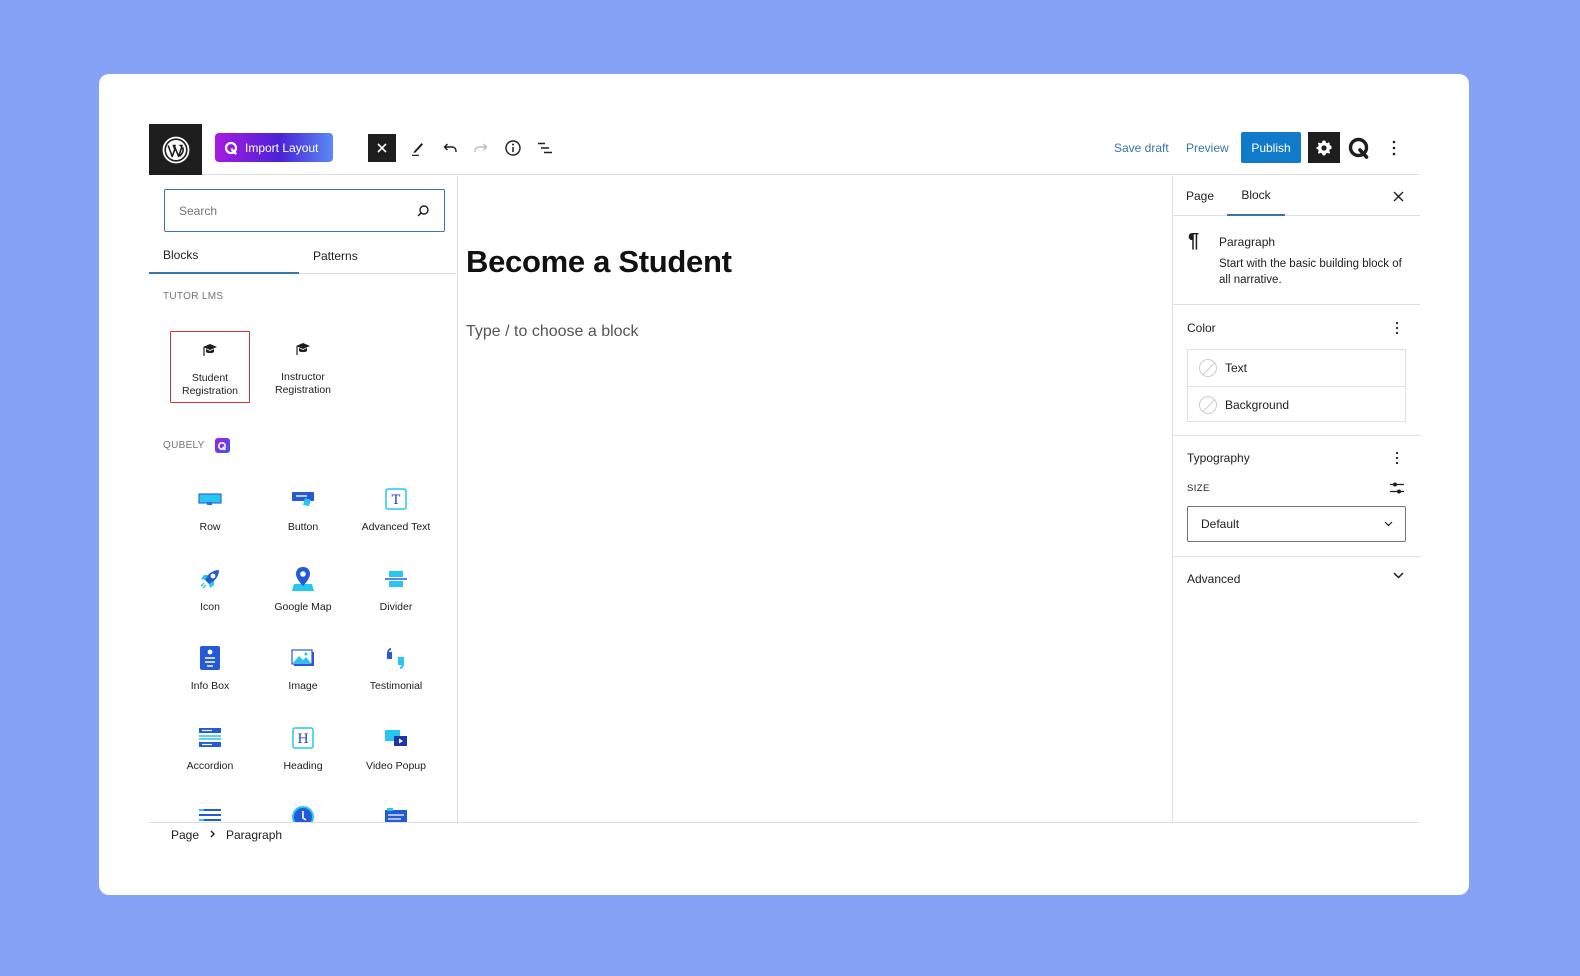 Image resolution: width=1580 pixels, height=976 pixels. Describe the element at coordinates (396, 738) in the screenshot. I see `video-popup-icon` at that location.